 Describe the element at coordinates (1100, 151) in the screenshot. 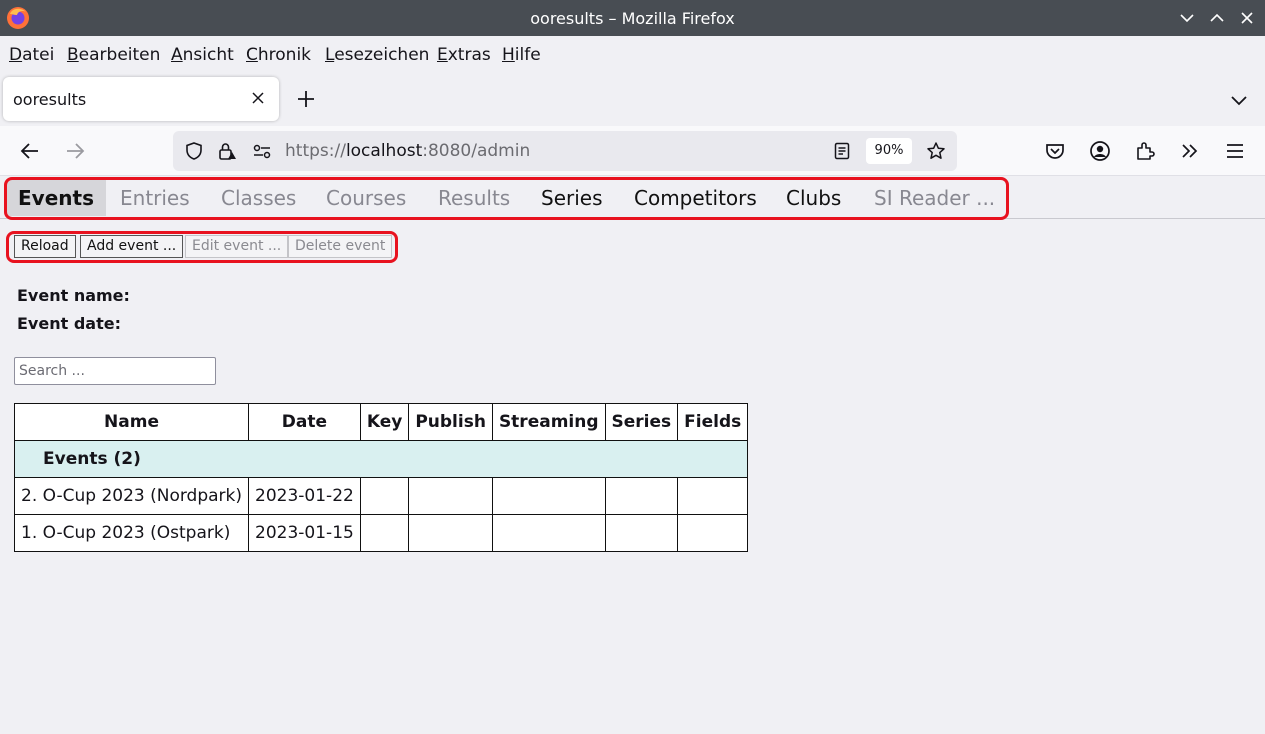

I see `account-icon` at that location.